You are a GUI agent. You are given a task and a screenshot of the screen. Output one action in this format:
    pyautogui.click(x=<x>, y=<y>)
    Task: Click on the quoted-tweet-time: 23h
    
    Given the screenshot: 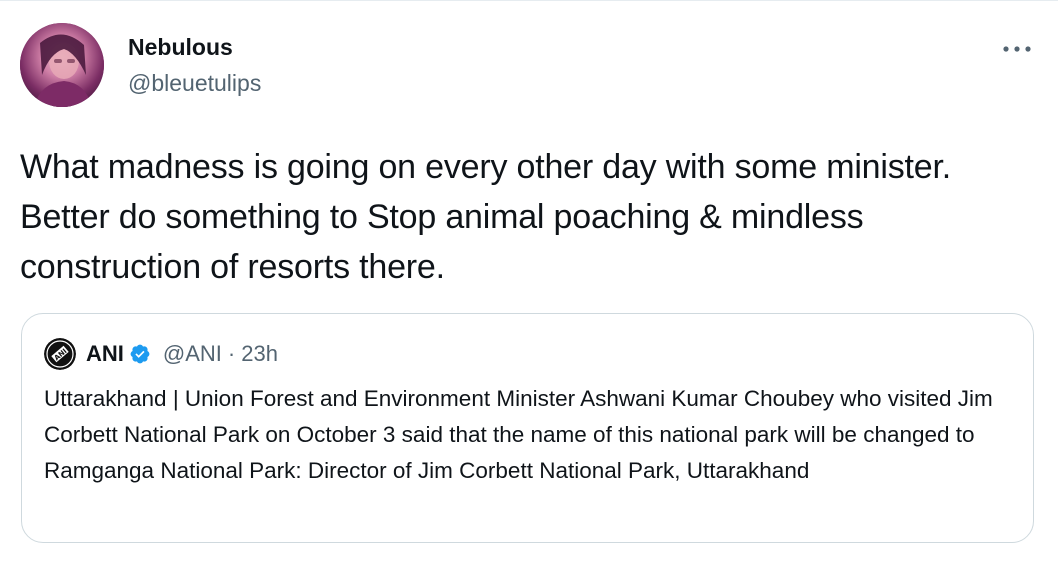 What is the action you would take?
    pyautogui.click(x=259, y=354)
    